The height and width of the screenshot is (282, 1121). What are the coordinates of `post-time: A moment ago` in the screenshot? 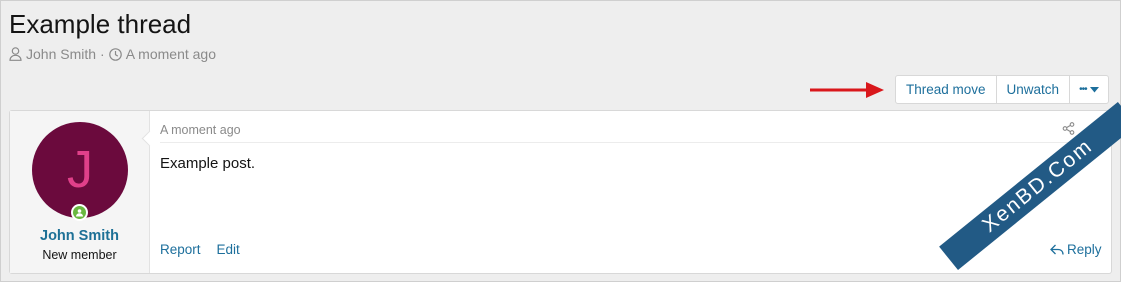 It's located at (200, 130).